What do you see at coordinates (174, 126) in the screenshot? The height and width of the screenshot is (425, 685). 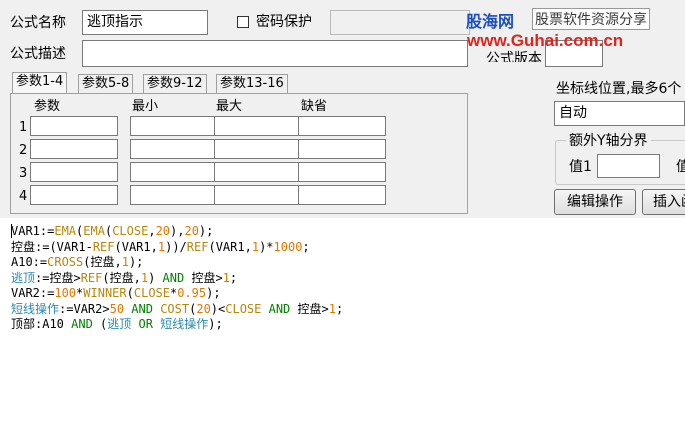 I see `param-1-min-input` at bounding box center [174, 126].